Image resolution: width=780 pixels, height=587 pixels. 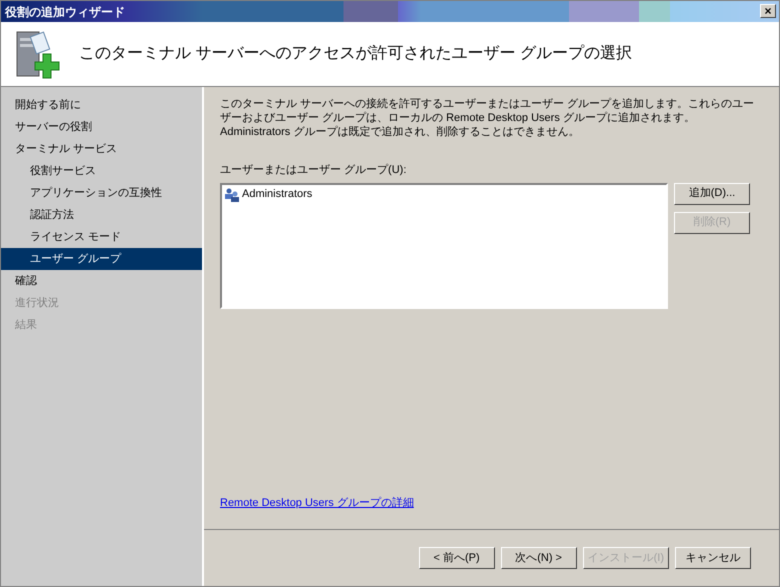 I want to click on dialog-button: < 前へ(P), so click(x=456, y=558).